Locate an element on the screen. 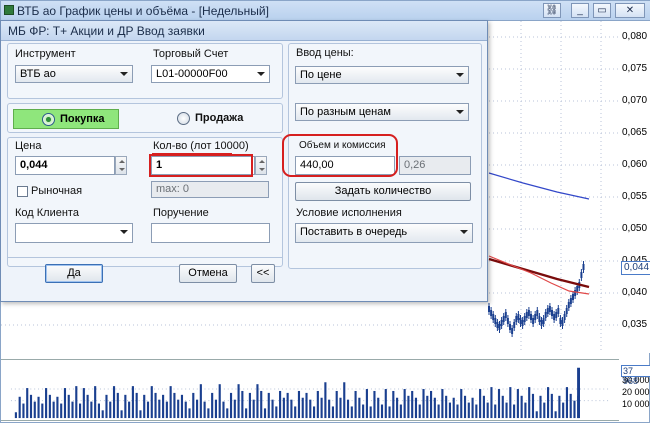 The height and width of the screenshot is (423, 650). chart-app-icon is located at coordinates (9, 10).